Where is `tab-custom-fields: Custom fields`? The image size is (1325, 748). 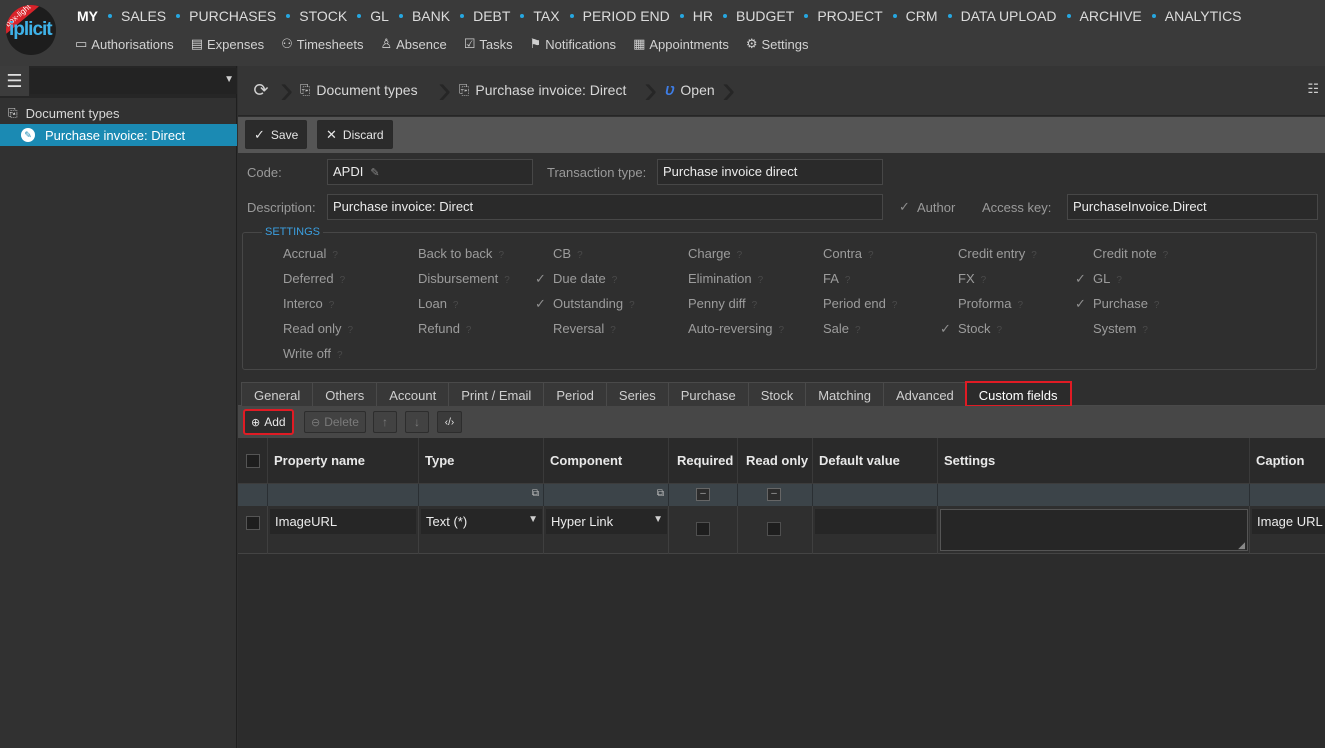 tab-custom-fields: Custom fields is located at coordinates (1018, 394).